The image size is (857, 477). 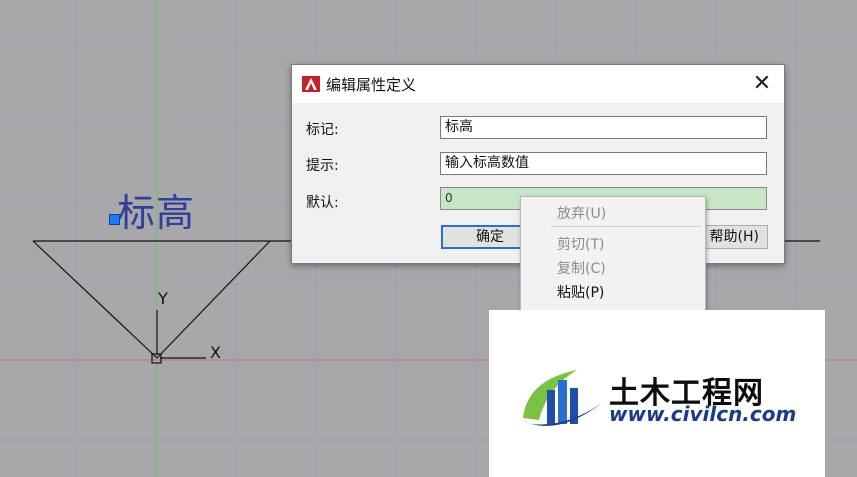 What do you see at coordinates (762, 84) in the screenshot?
I see `close-icon: ✕` at bounding box center [762, 84].